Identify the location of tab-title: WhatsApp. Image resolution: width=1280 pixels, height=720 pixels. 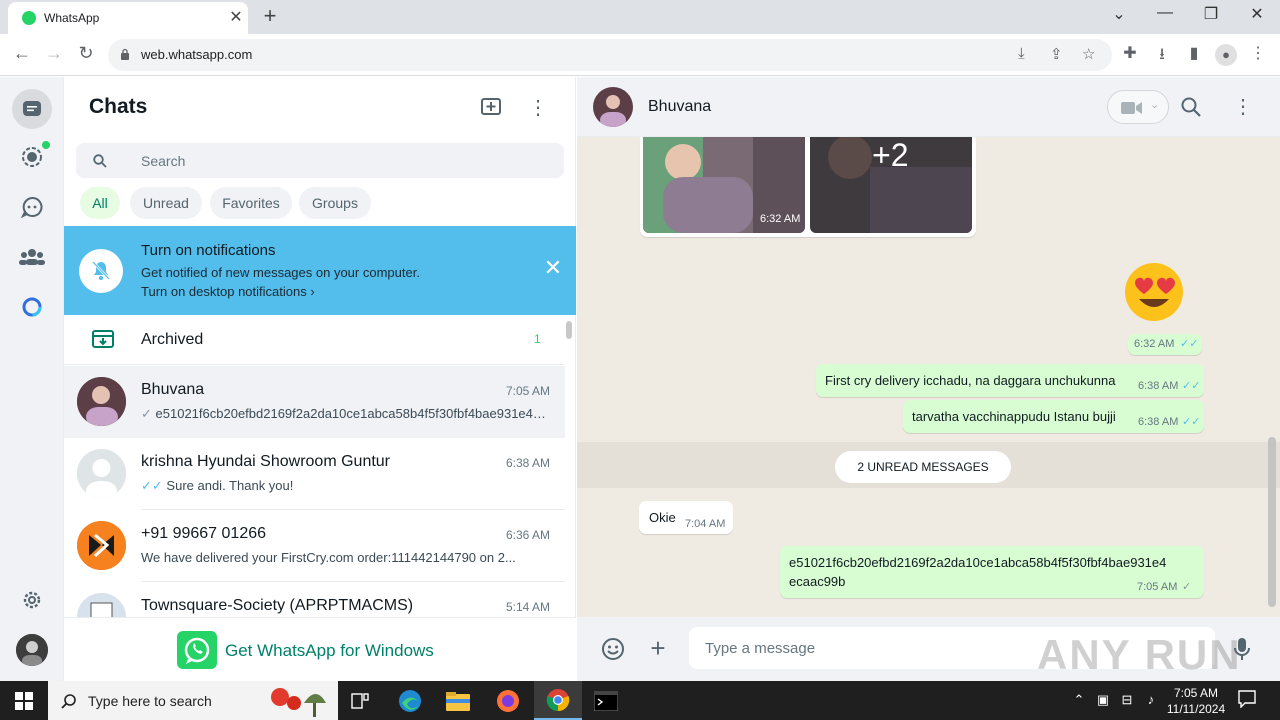
(72, 18).